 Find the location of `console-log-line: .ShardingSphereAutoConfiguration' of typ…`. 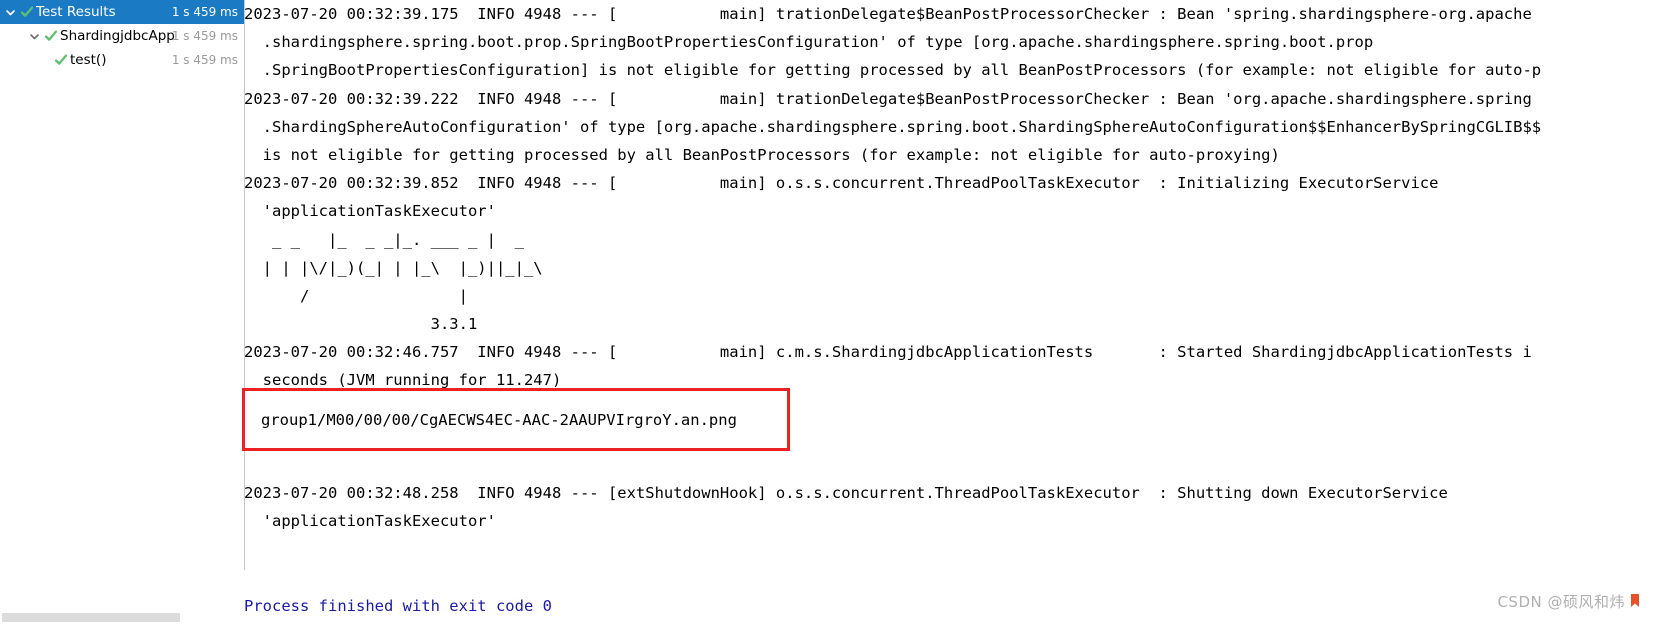

console-log-line: .ShardingSphereAutoConfiguration' of typ… is located at coordinates (893, 126).